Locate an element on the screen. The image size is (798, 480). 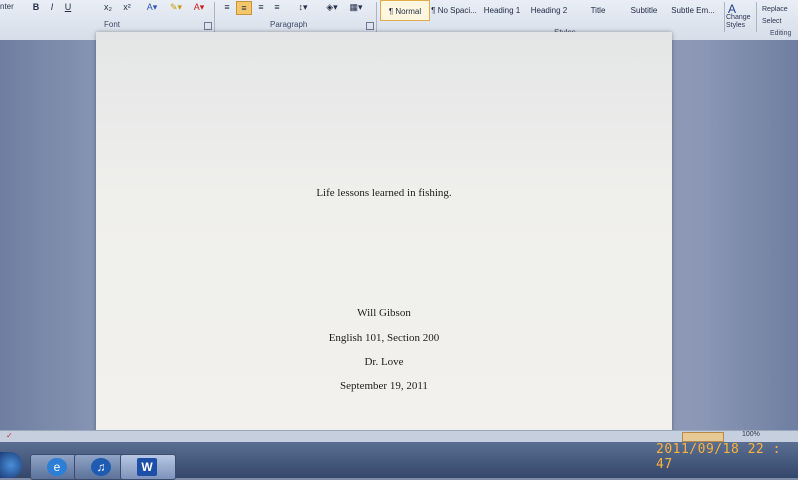
align-left-icon: ≡ is located at coordinates (227, 7).